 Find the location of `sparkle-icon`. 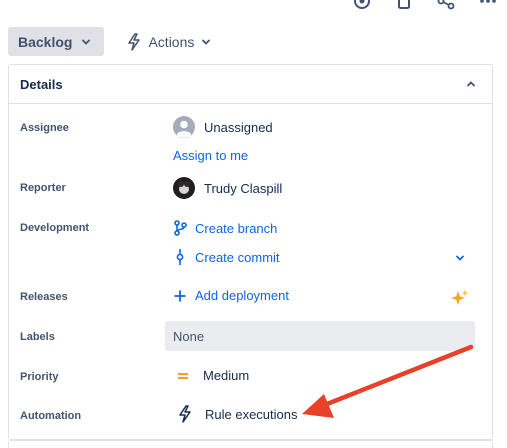

sparkle-icon is located at coordinates (460, 298).